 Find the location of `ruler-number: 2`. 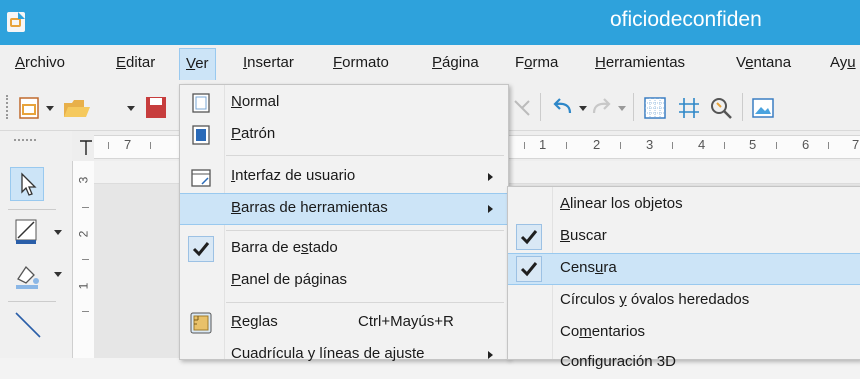

ruler-number: 2 is located at coordinates (597, 144).